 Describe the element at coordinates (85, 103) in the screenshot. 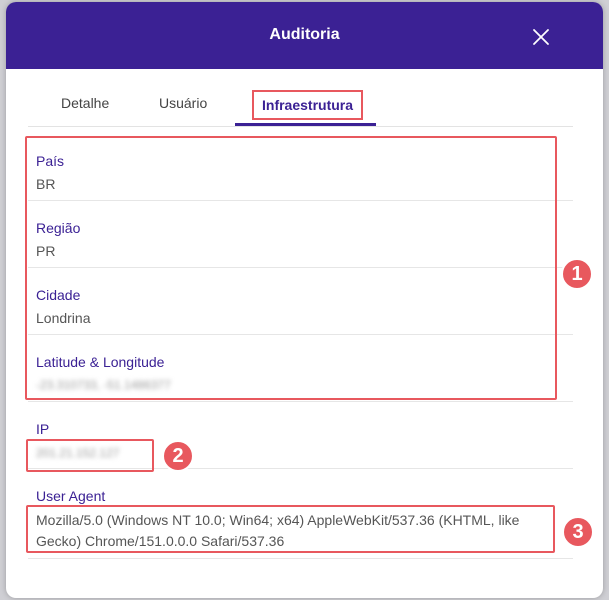

I see `tab-detalhe: Detalhe` at that location.